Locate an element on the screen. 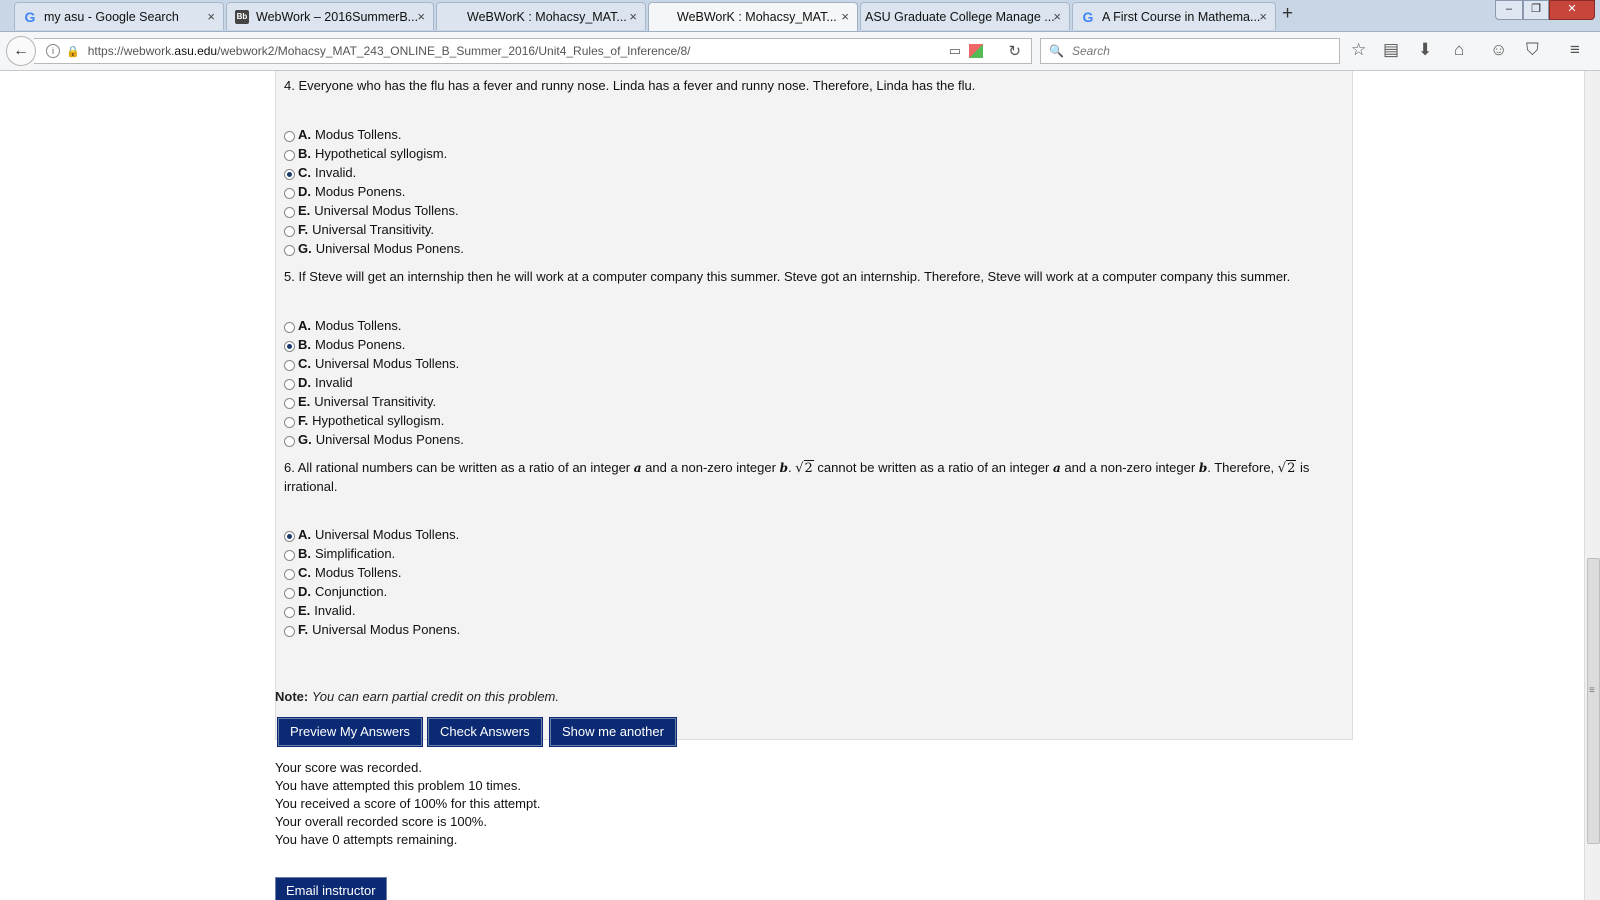 The height and width of the screenshot is (900, 1600). q5-option-c: C. Universal Modus Tollens. is located at coordinates (371, 363).